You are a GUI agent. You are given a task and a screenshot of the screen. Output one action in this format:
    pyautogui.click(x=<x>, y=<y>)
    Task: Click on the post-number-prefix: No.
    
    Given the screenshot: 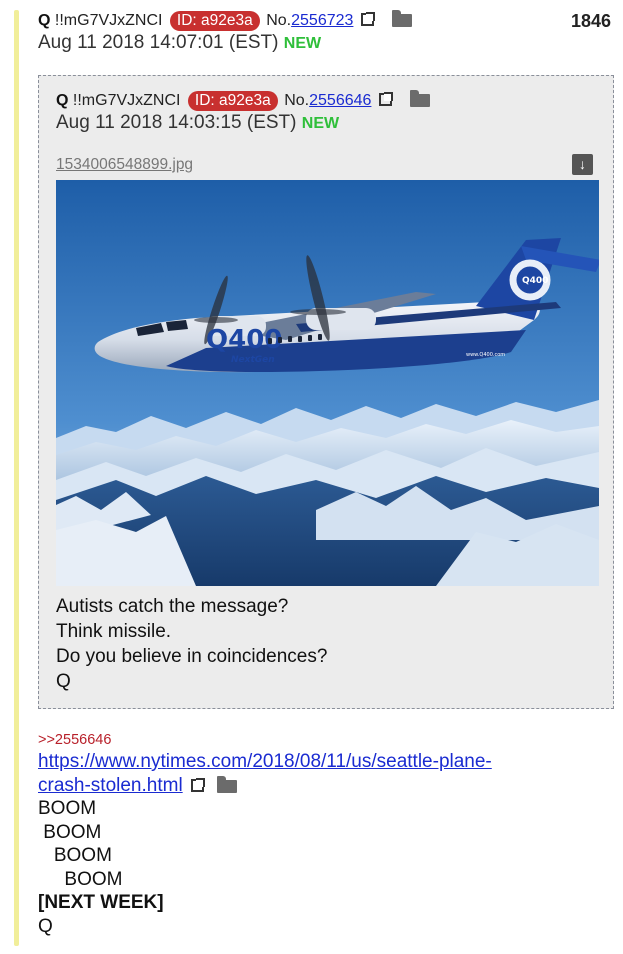 What is the action you would take?
    pyautogui.click(x=279, y=20)
    